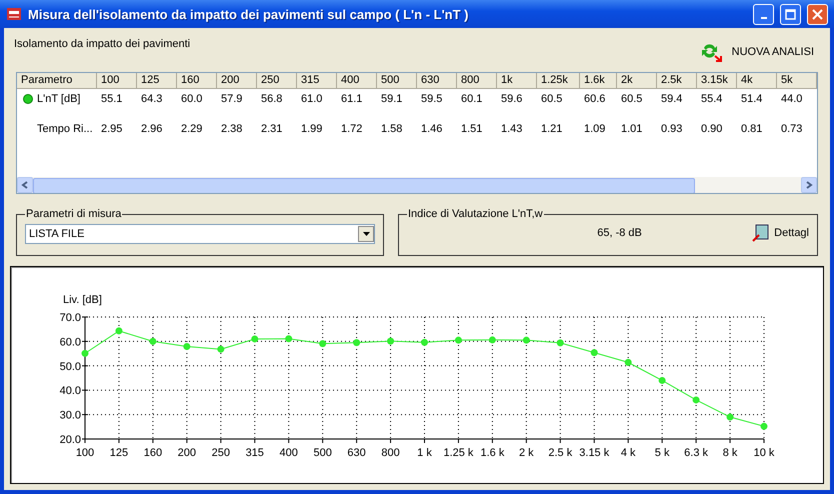 The width and height of the screenshot is (834, 494). I want to click on column-header: 250, so click(277, 81).